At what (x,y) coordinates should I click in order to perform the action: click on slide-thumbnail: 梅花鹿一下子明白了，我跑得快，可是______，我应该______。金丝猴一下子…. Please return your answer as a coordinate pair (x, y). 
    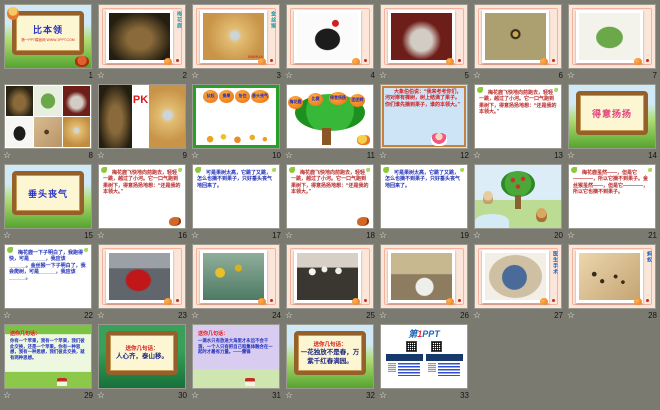
    Looking at the image, I should click on (48, 276).